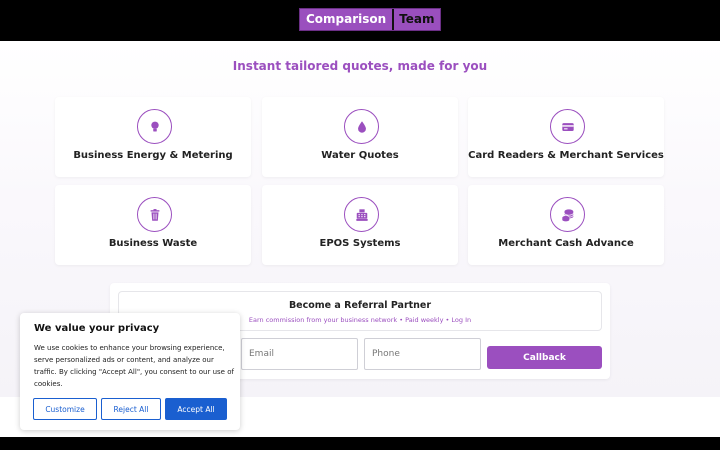  I want to click on footer-bar, so click(360, 443).